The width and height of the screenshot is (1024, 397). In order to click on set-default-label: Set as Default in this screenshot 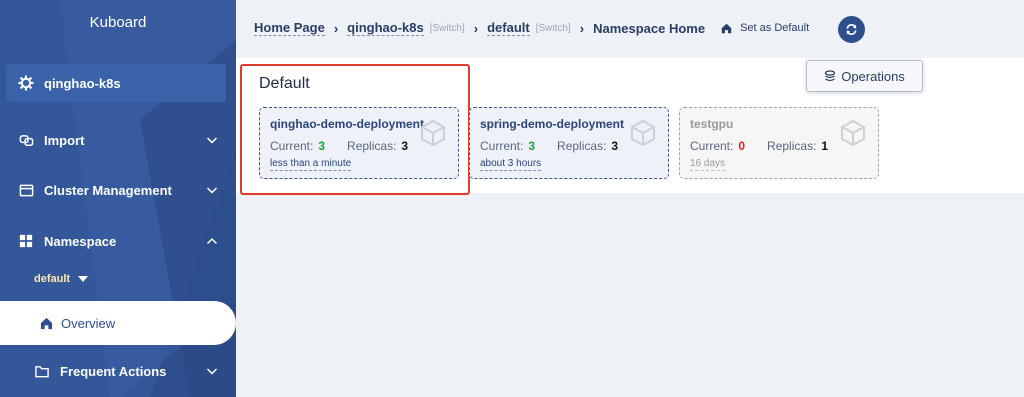, I will do `click(775, 28)`.